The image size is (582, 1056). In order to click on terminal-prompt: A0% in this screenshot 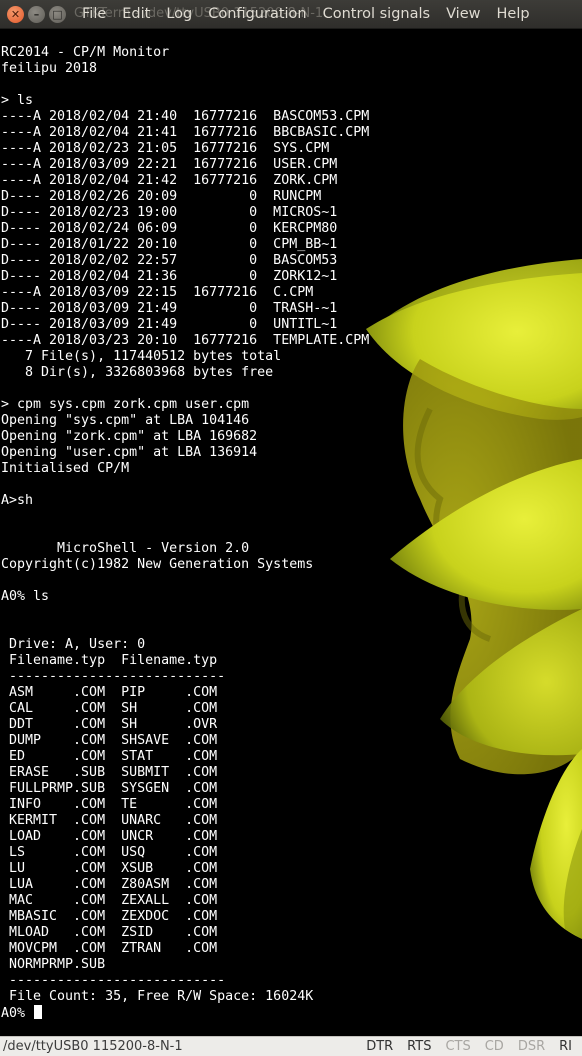, I will do `click(17, 1013)`.